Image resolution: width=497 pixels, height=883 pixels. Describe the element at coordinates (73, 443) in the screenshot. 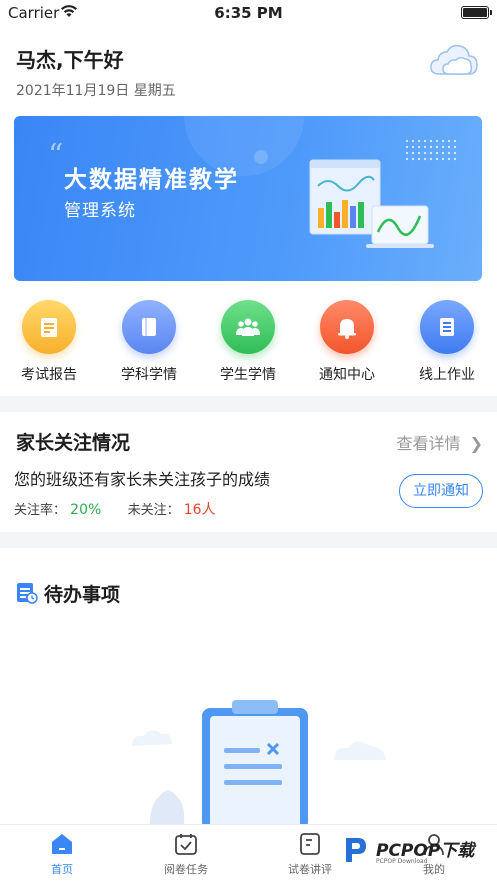

I see `parents-section-title: 家长关注情况` at that location.